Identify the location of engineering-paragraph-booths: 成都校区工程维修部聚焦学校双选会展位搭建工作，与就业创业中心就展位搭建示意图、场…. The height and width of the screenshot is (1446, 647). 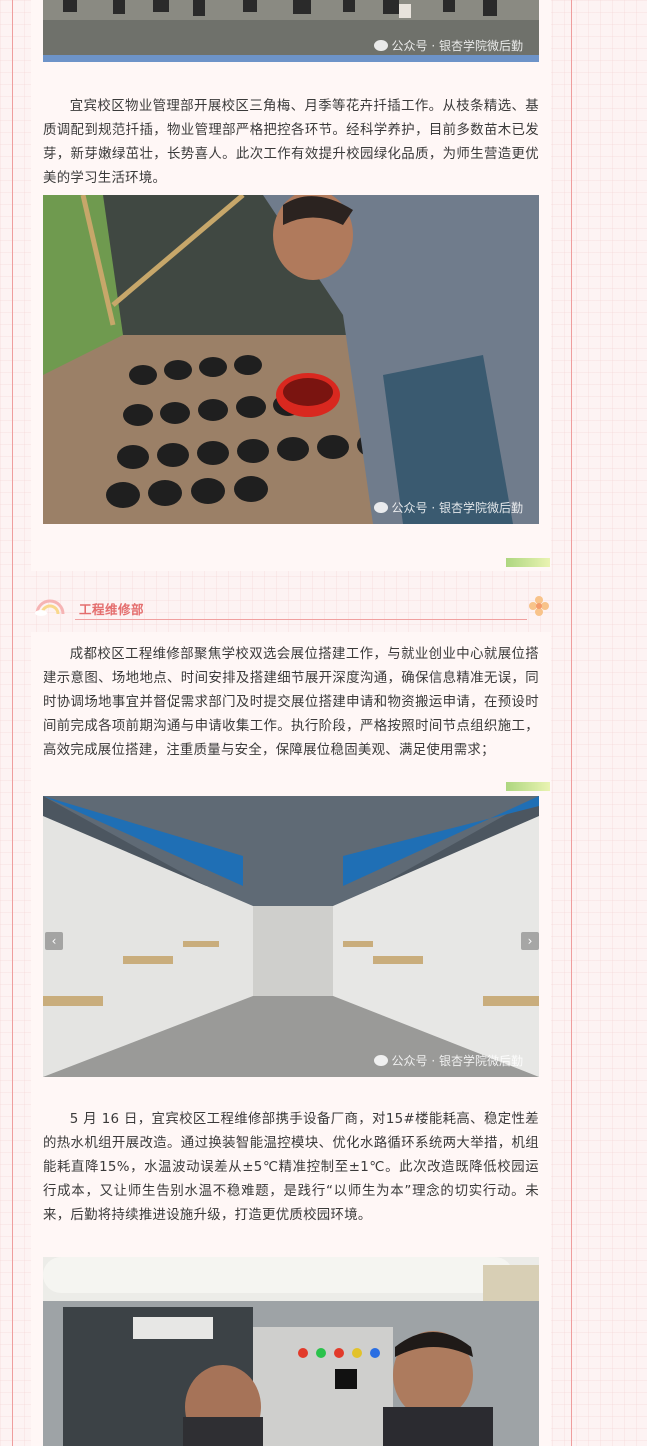
(291, 702).